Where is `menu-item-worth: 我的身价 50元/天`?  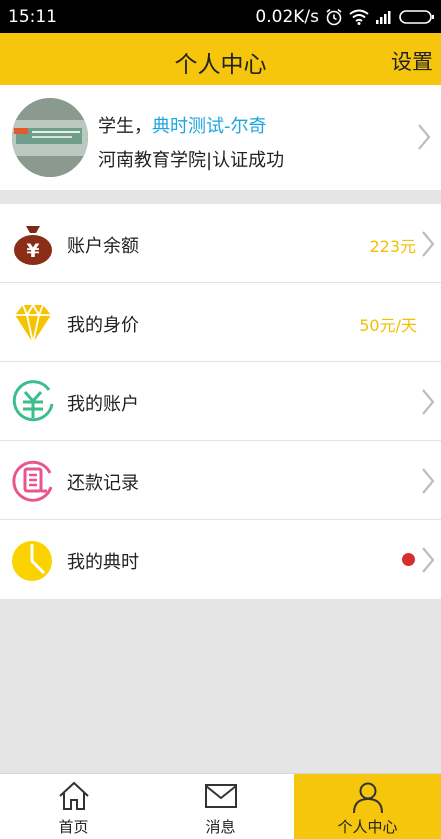 menu-item-worth: 我的身价 50元/天 is located at coordinates (220, 322).